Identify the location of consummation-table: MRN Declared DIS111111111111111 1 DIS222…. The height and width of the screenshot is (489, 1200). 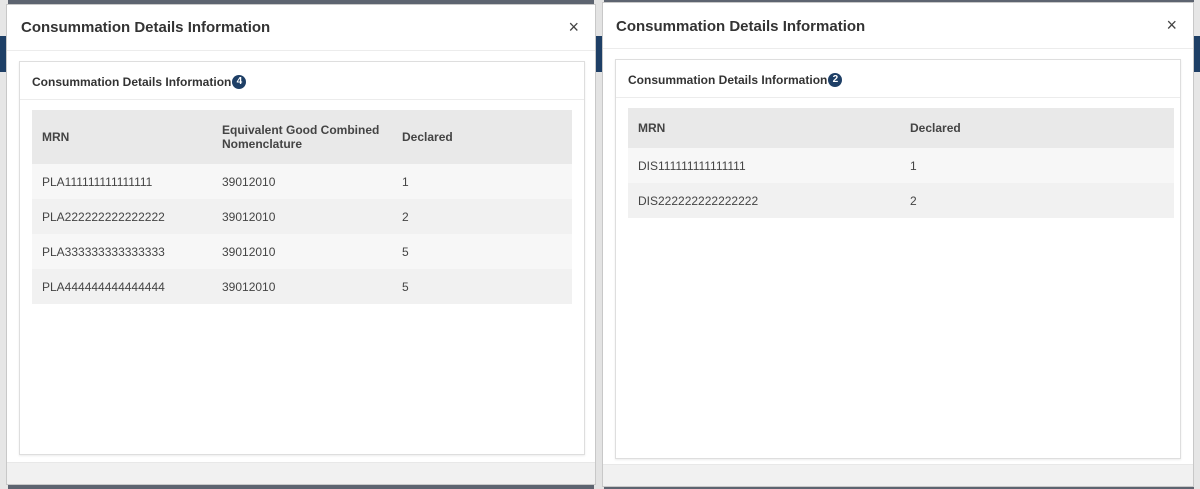
(901, 163).